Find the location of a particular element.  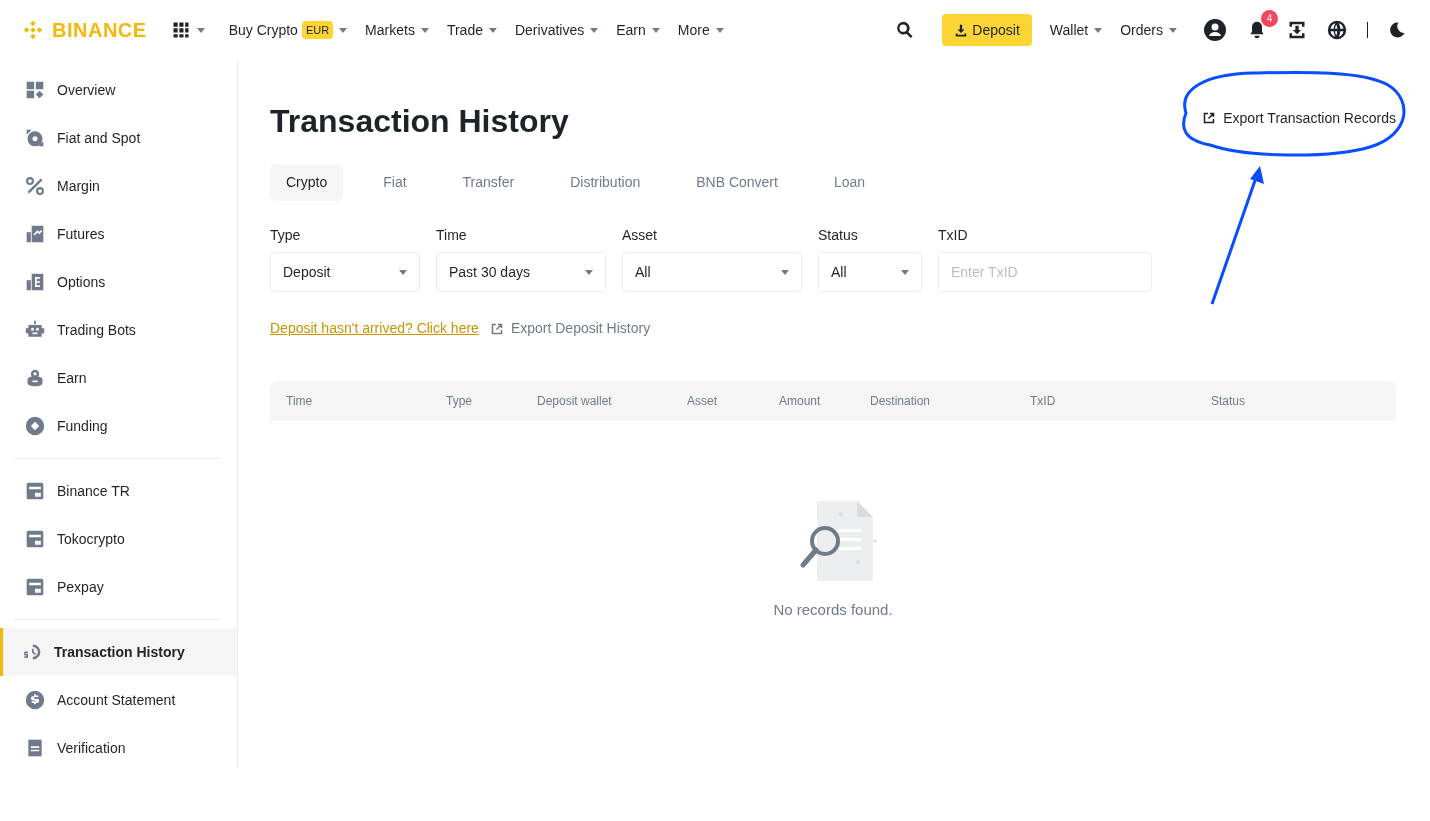

column-header: Type is located at coordinates (459, 402).